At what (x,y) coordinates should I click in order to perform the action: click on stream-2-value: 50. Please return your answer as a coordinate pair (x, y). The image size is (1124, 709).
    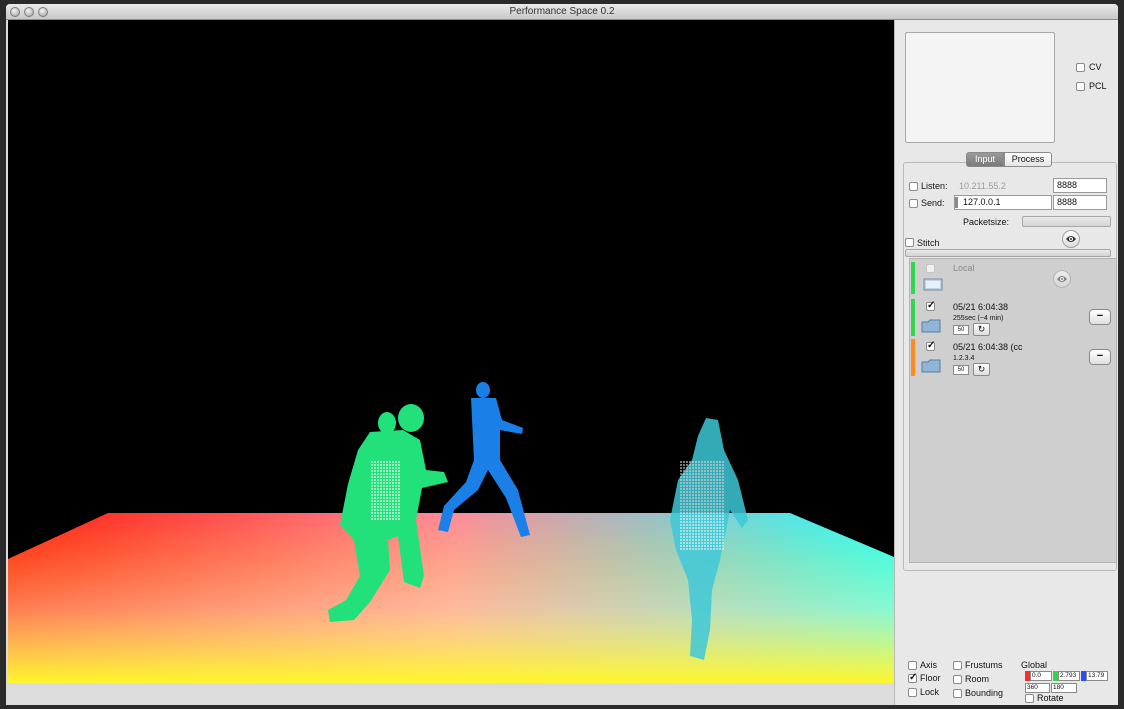
    Looking at the image, I should click on (961, 370).